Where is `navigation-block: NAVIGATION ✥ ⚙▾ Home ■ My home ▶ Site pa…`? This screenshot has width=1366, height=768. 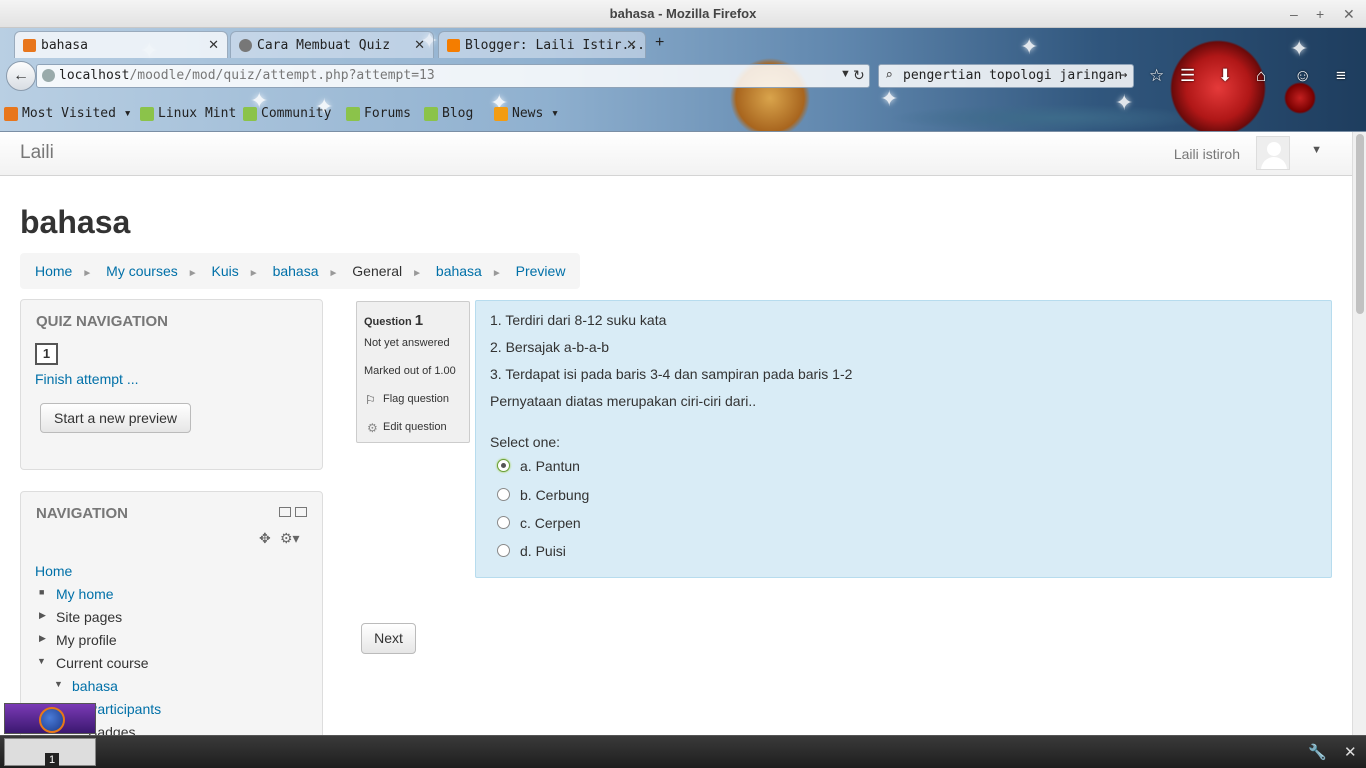
navigation-block: NAVIGATION ✥ ⚙▾ Home ■ My home ▶ Site pa… is located at coordinates (171, 613).